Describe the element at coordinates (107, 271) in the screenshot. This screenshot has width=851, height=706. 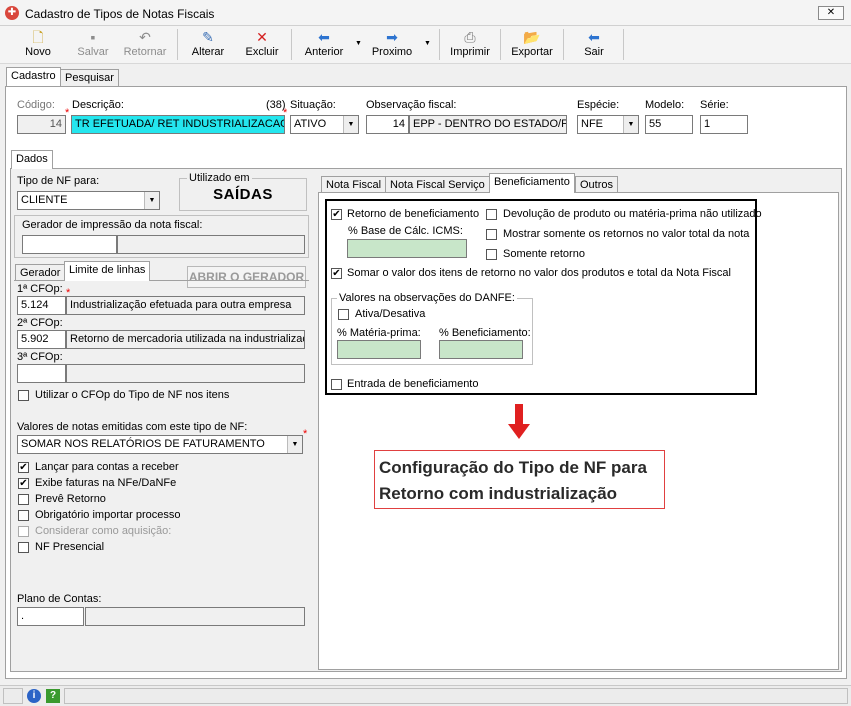
I see `tab-limite-linhas: Limite de linhas` at that location.